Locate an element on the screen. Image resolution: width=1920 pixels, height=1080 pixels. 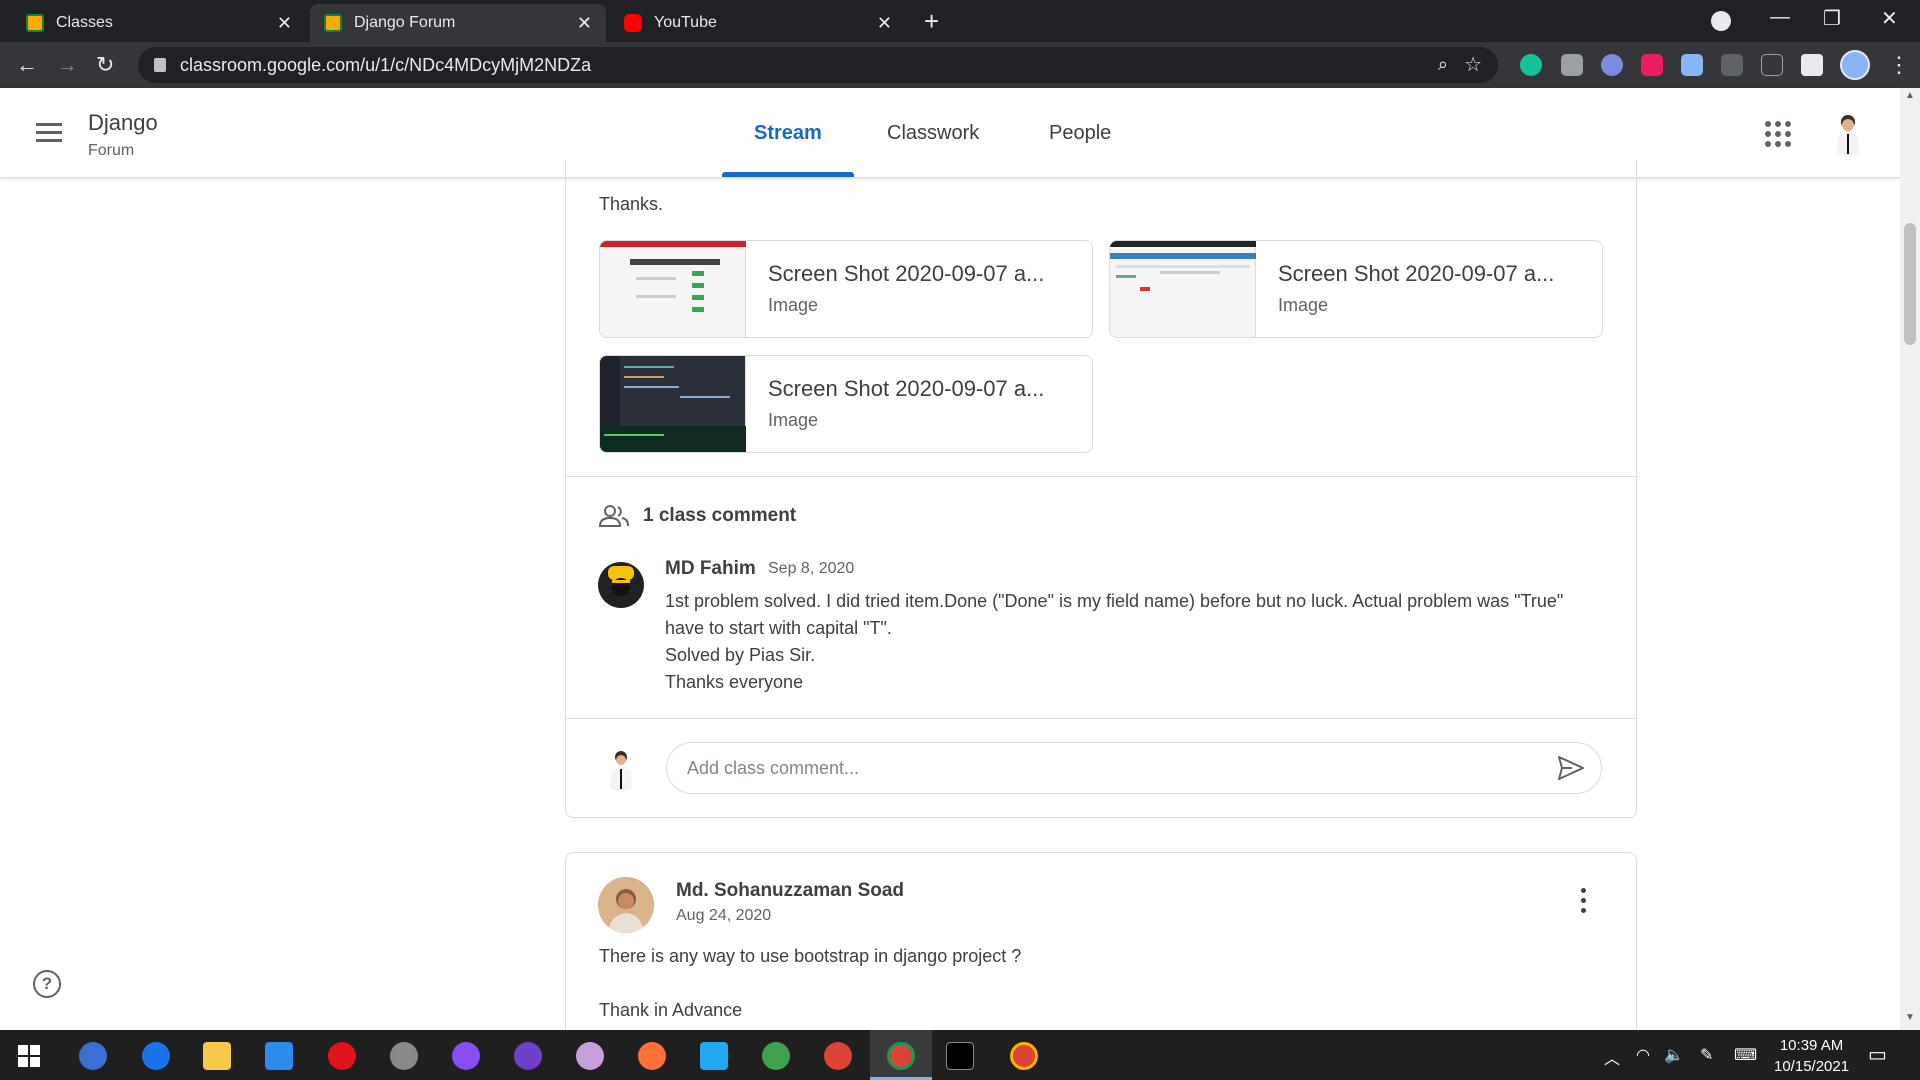
add-comment-box is located at coordinates (1134, 768).